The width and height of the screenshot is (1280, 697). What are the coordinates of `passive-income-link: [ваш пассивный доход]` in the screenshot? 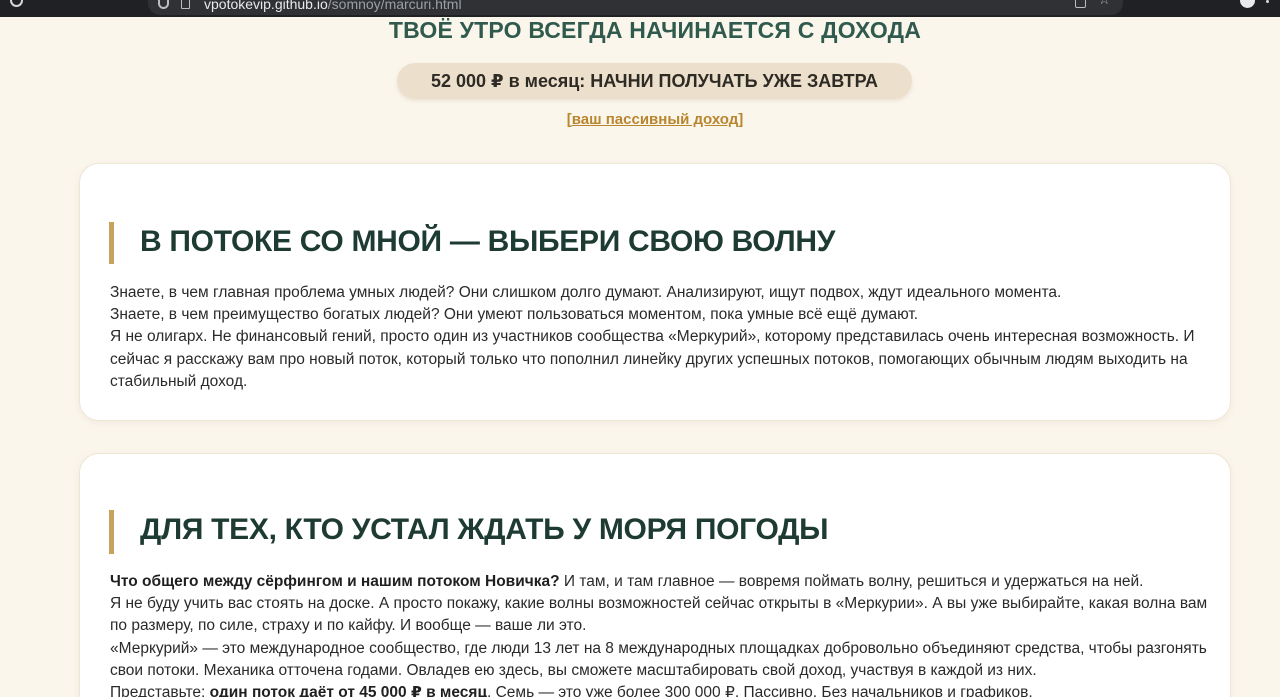 It's located at (640, 119).